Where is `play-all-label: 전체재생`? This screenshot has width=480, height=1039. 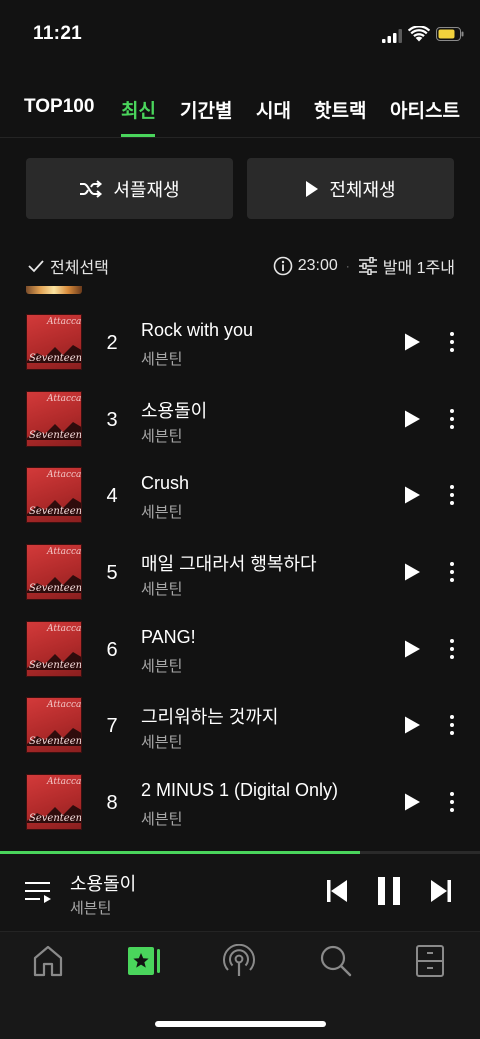 play-all-label: 전체재생 is located at coordinates (362, 189).